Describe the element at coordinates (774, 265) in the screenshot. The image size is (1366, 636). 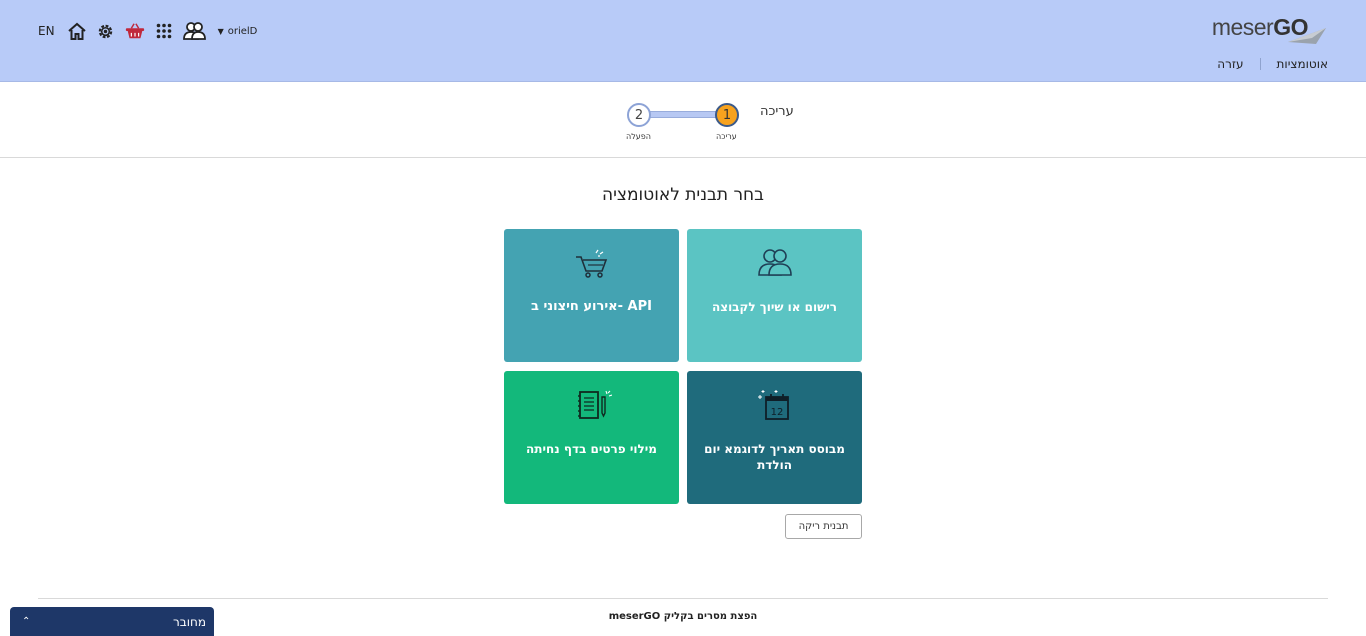
I see `group-icon` at that location.